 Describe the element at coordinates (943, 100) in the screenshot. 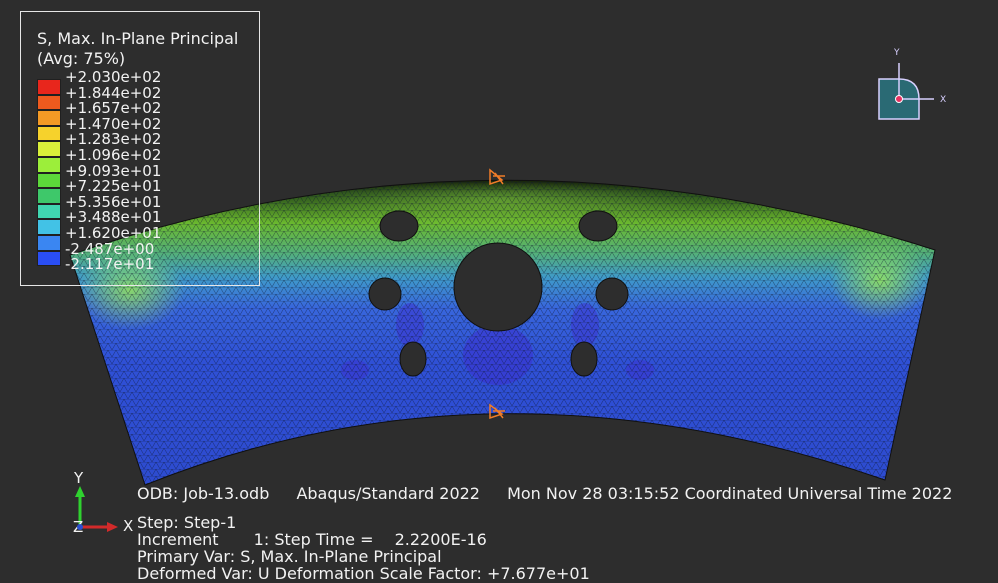

I see `view-cube-x-label: X` at that location.